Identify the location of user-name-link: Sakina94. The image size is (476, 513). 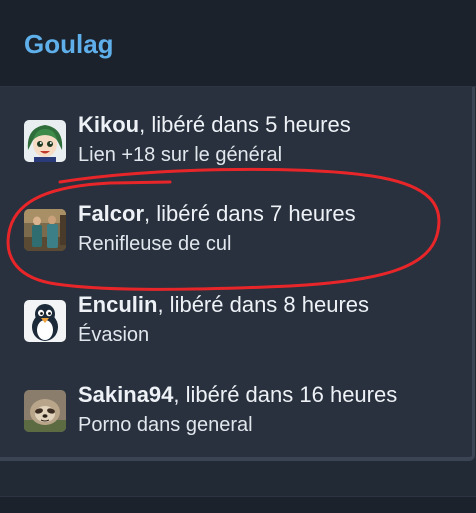
(125, 394).